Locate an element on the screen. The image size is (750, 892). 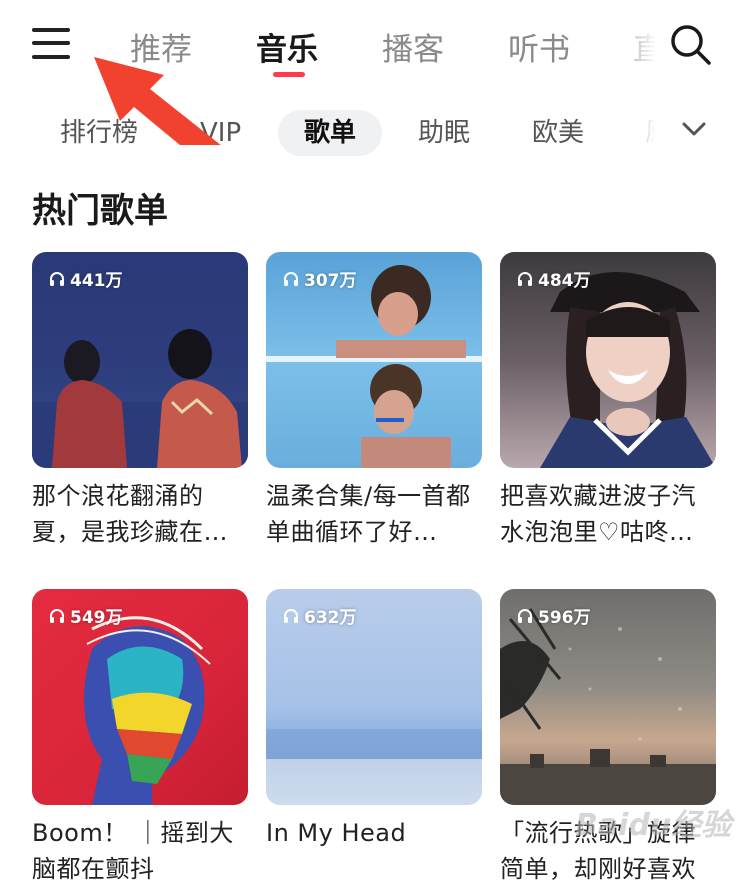
watermark: Baidu经验 is located at coordinates (653, 825).